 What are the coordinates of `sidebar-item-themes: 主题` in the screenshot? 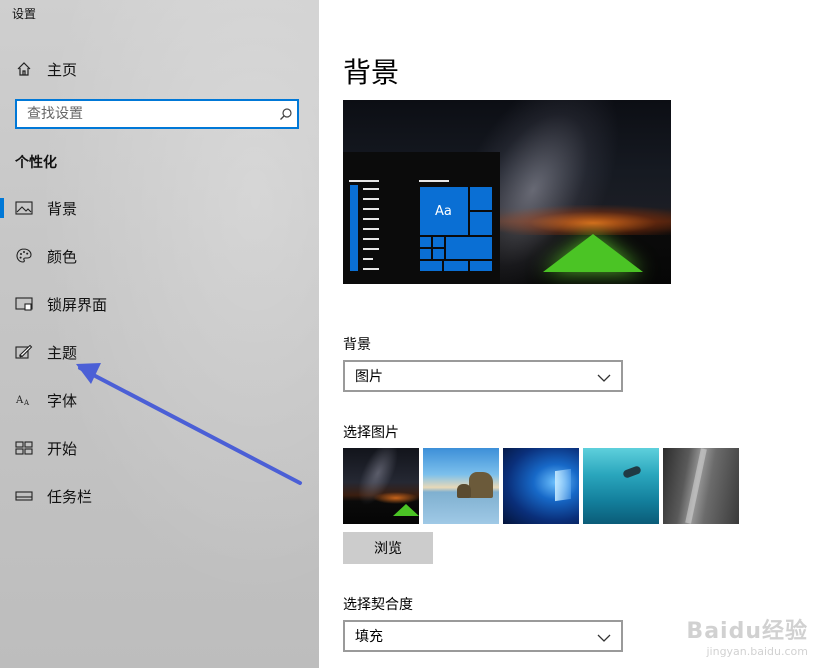 It's located at (159, 352).